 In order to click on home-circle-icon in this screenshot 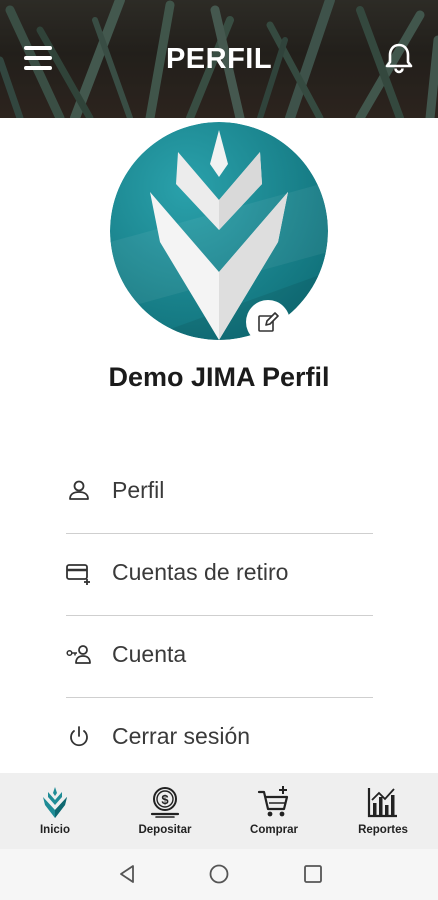, I will do `click(219, 874)`.